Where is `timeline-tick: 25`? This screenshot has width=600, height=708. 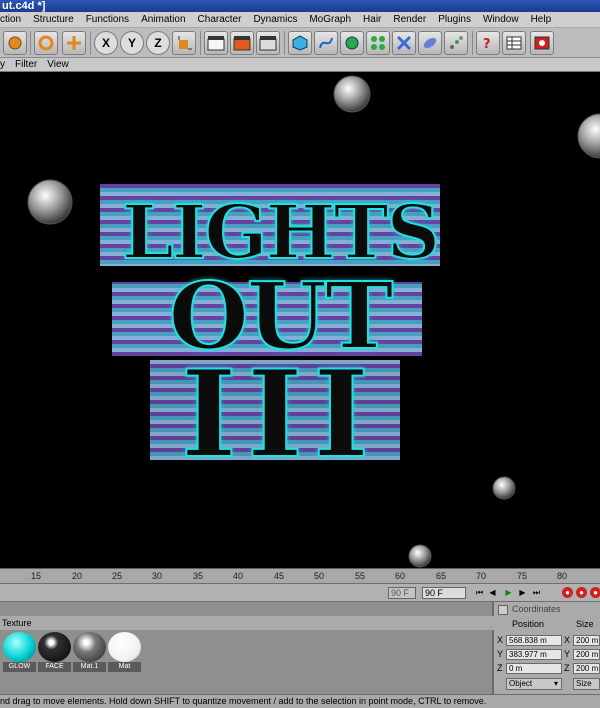
timeline-tick: 25 is located at coordinates (117, 576).